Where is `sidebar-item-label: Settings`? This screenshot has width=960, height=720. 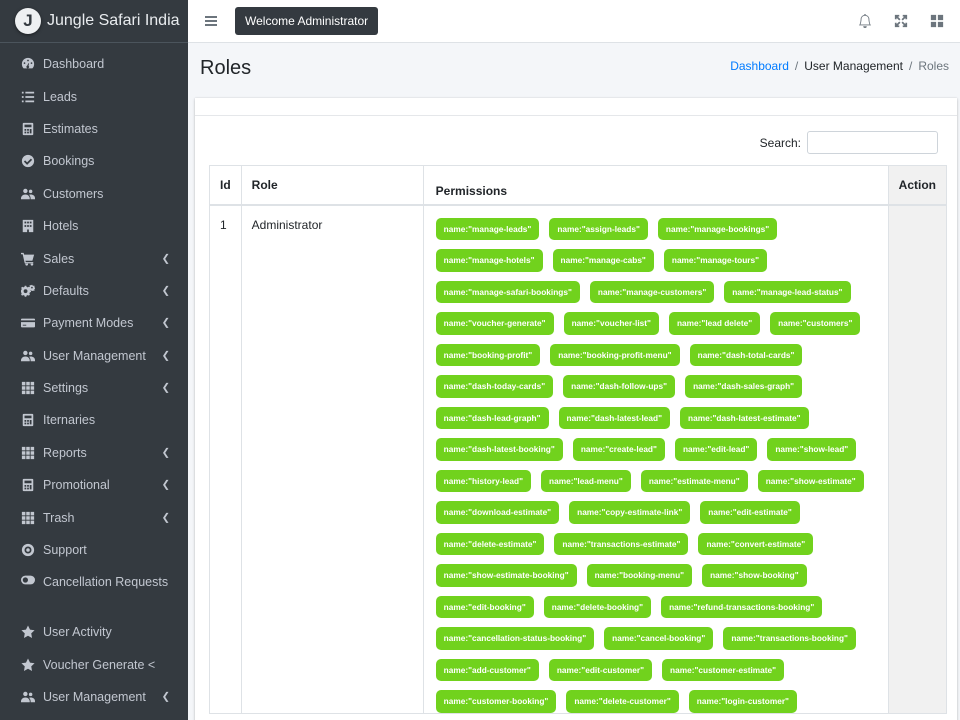
sidebar-item-label: Settings is located at coordinates (66, 388).